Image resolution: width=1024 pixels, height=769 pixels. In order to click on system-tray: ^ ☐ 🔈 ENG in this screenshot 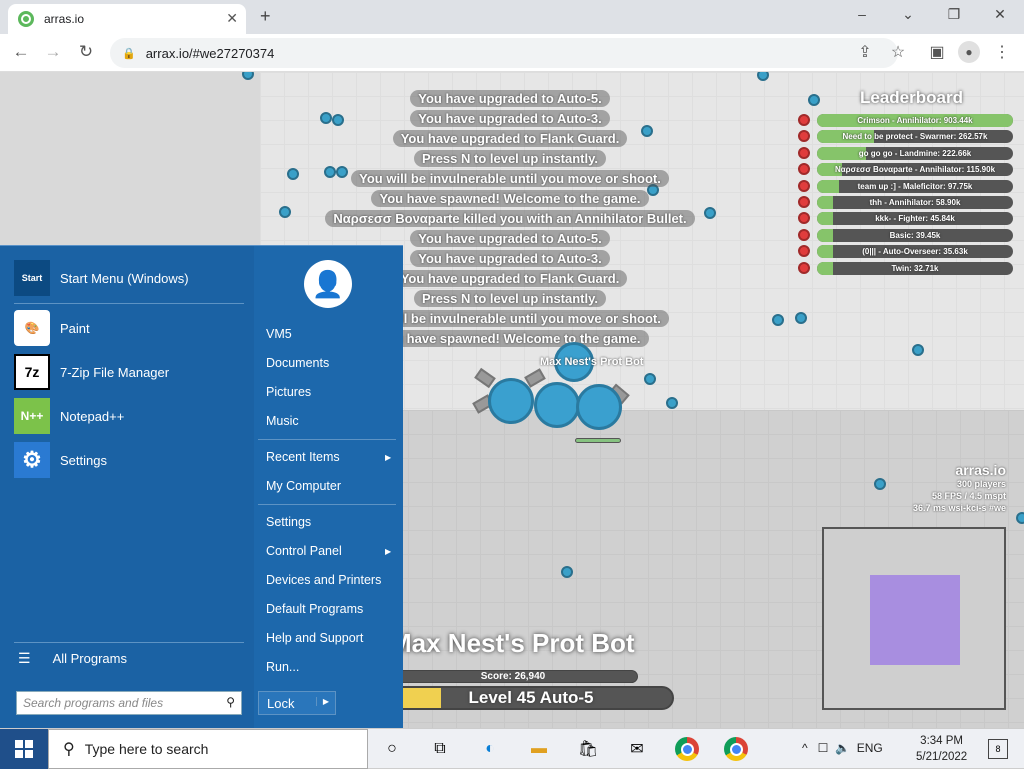, I will do `click(842, 748)`.